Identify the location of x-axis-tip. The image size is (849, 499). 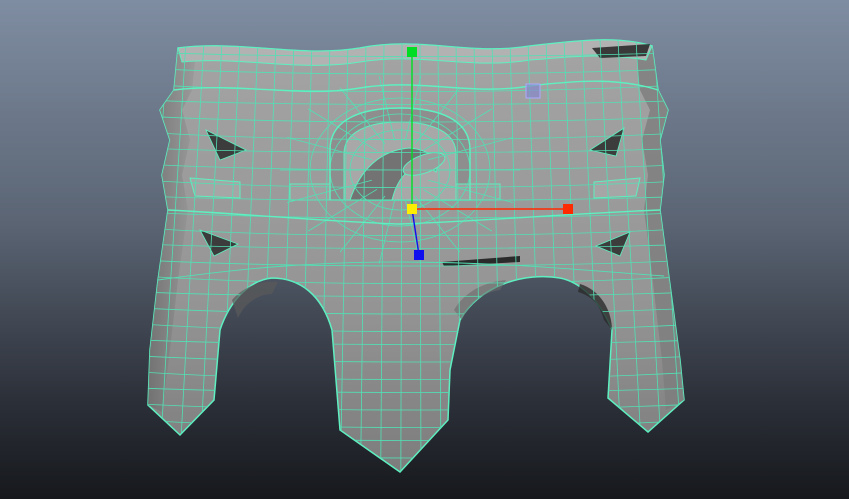
(568, 209).